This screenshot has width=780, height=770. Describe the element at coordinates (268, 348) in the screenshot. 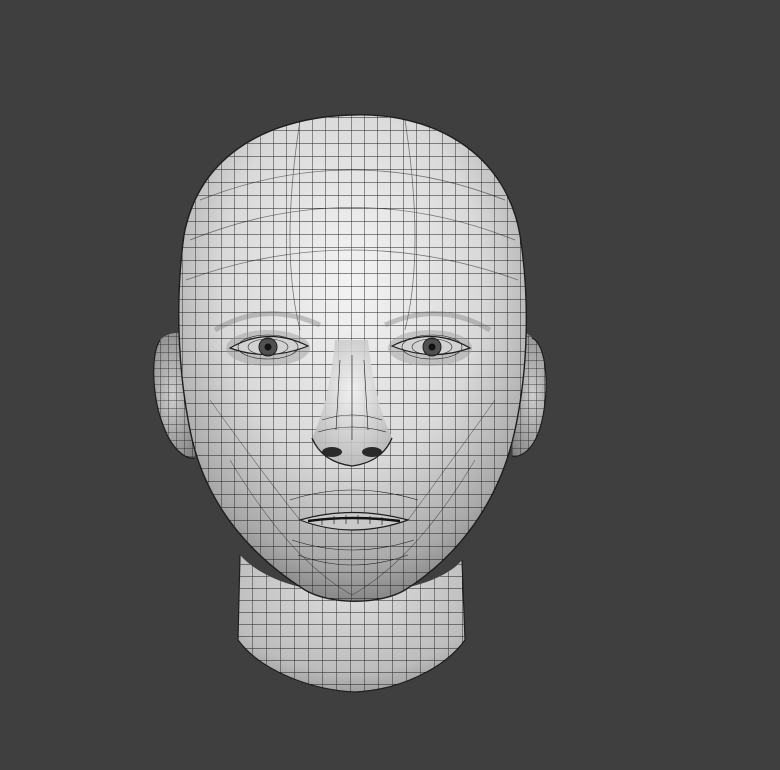

I see `left-eye` at that location.